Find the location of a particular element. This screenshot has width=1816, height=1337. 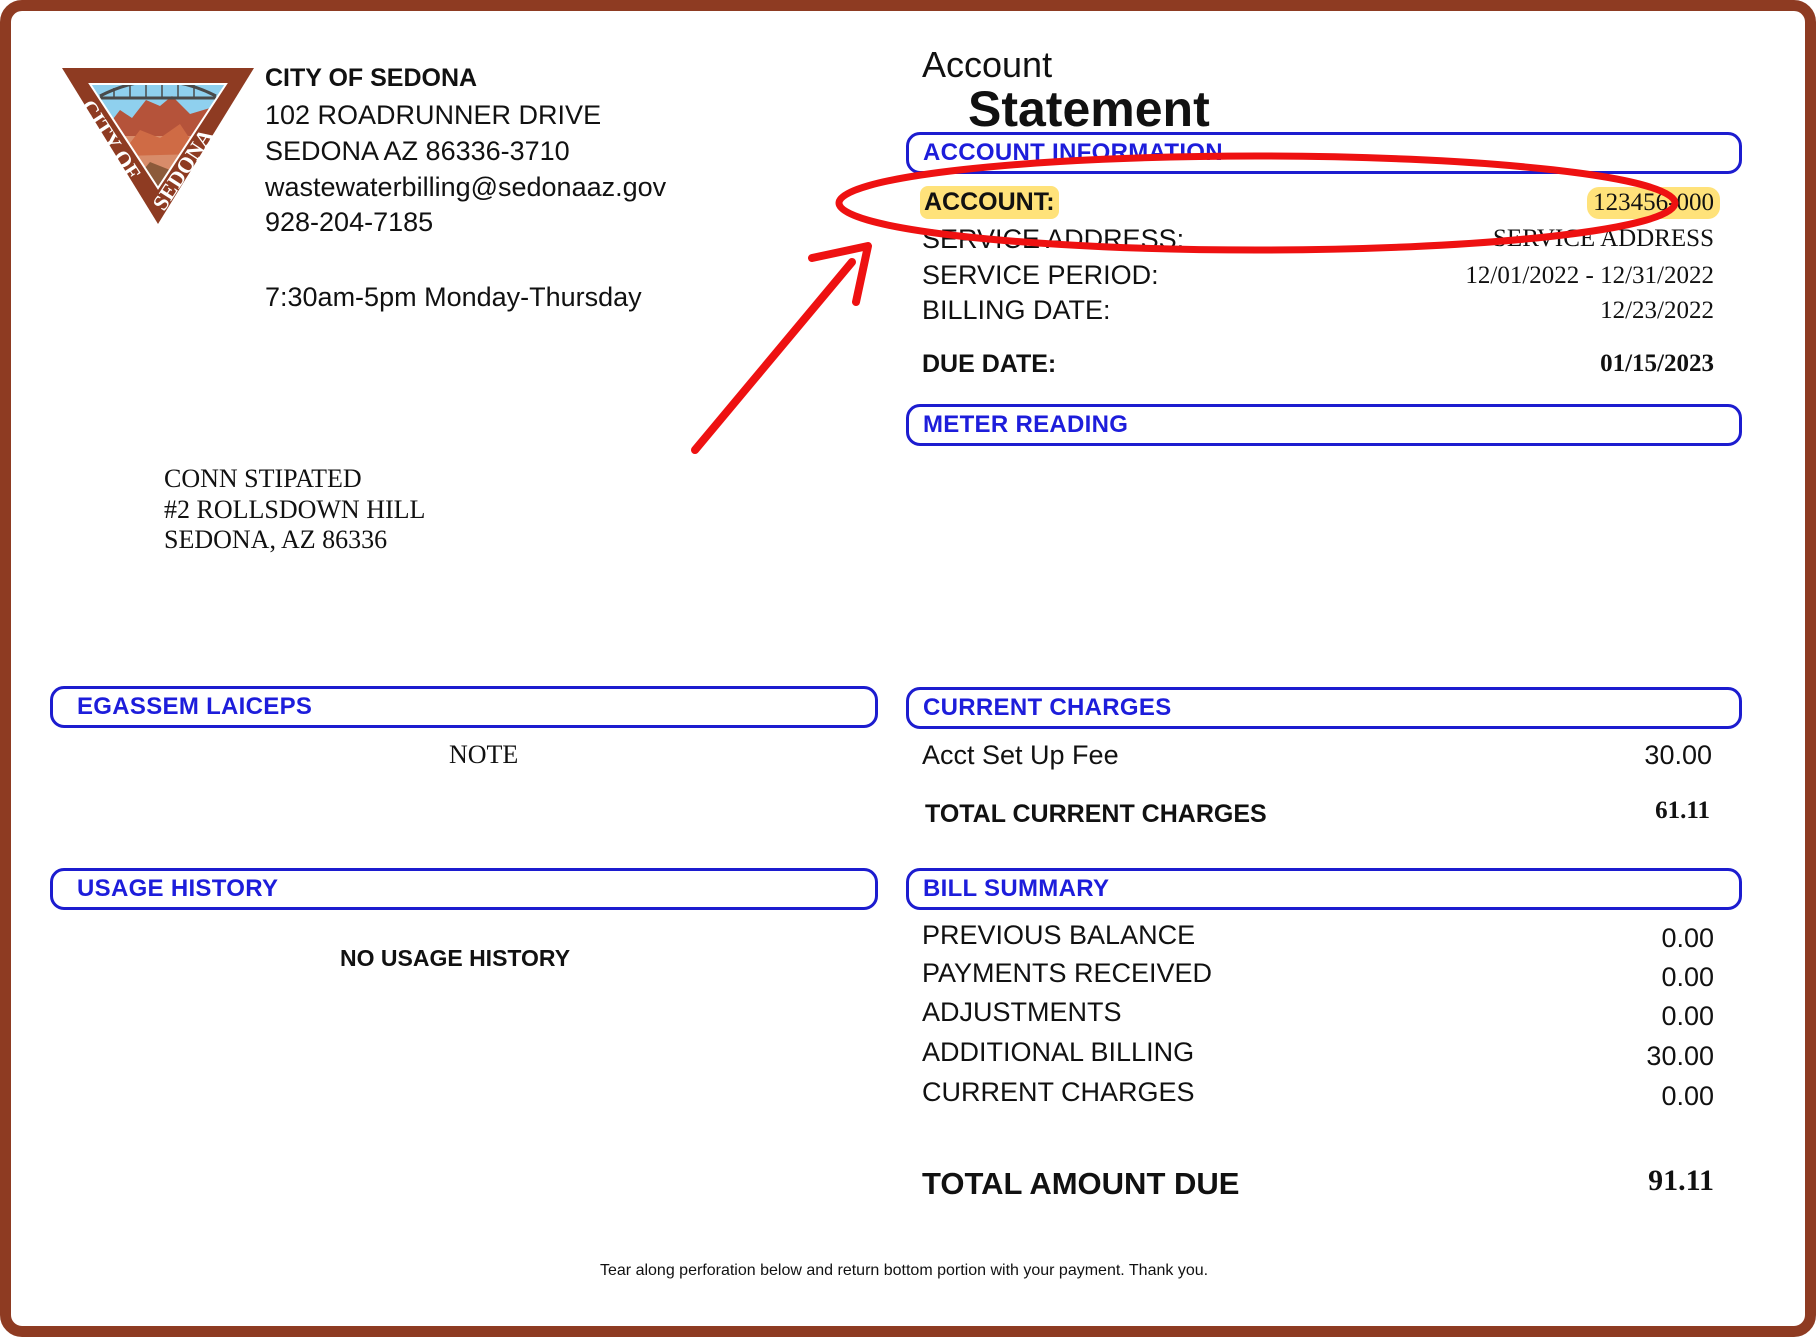

section-label: EGASSEM LAICEPS is located at coordinates (195, 706).